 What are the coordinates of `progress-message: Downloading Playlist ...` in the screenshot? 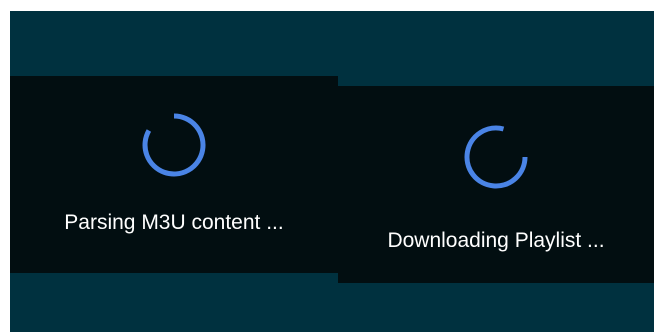 It's located at (496, 240).